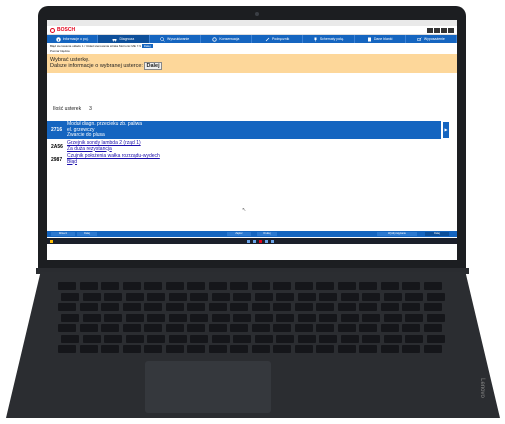  Describe the element at coordinates (124, 39) in the screenshot. I see `nav-item-diagnosis: Diagnoza` at that location.